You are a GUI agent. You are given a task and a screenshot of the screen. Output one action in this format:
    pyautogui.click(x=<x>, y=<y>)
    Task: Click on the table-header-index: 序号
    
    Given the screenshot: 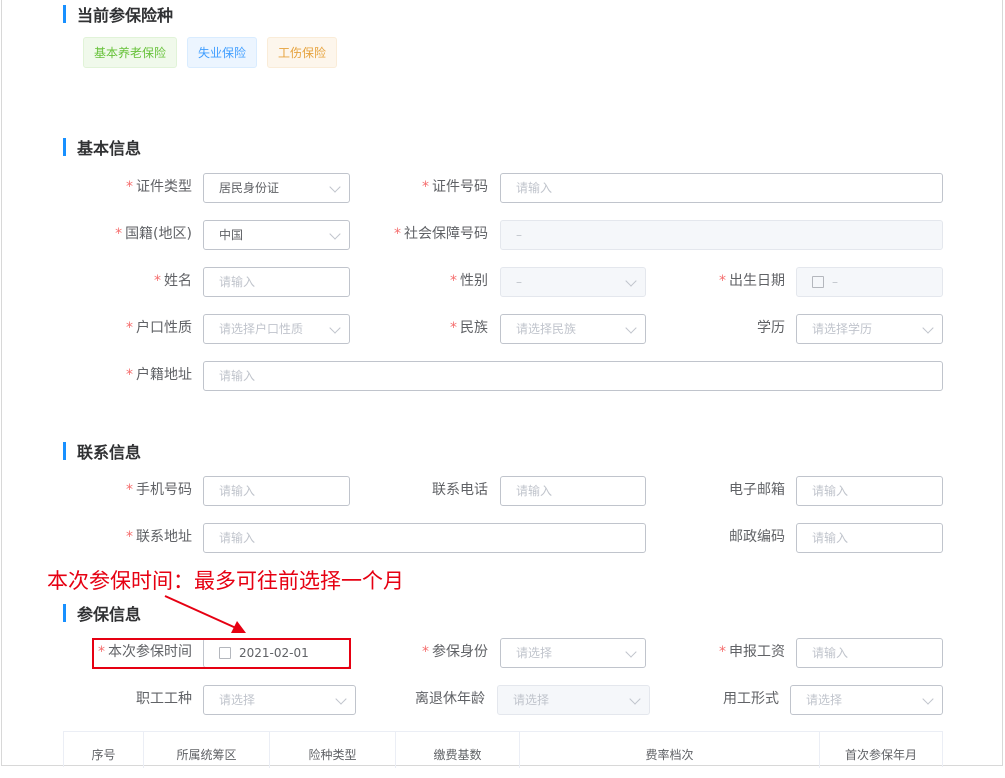 What is the action you would take?
    pyautogui.click(x=104, y=750)
    